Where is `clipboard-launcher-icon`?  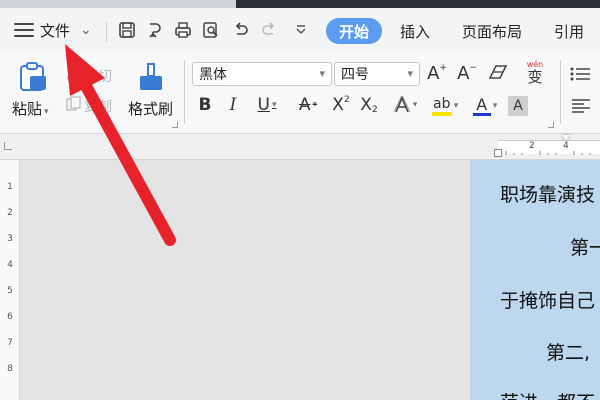 clipboard-launcher-icon is located at coordinates (175, 125).